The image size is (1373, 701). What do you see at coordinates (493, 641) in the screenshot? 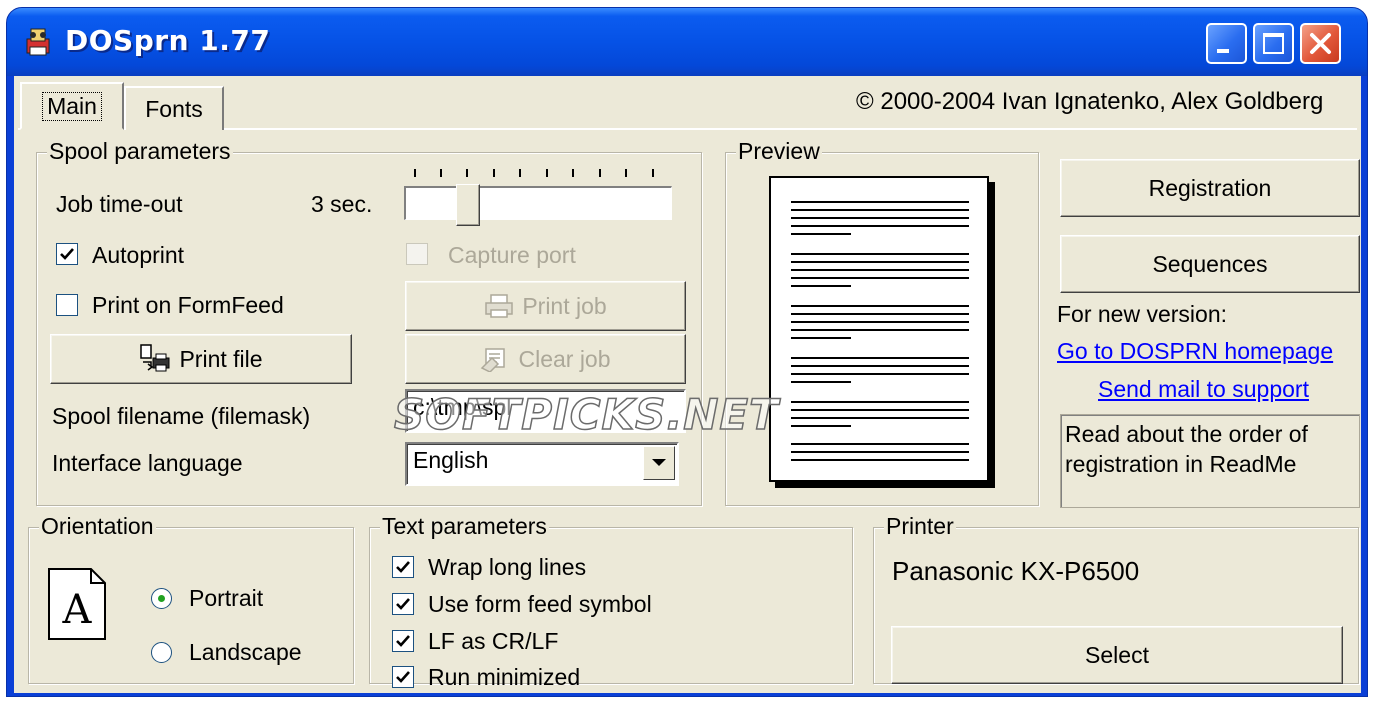
I see `lf-as-crlf-label: LF as CR/LF` at bounding box center [493, 641].